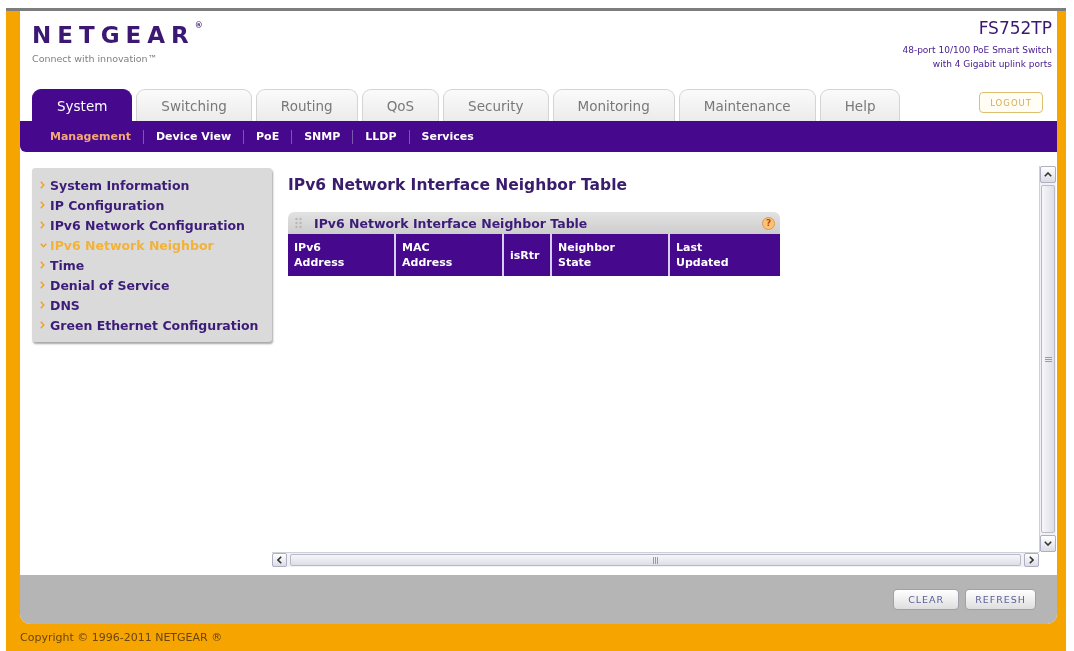 The width and height of the screenshot is (1074, 651). Describe the element at coordinates (60, 305) in the screenshot. I see `sidebar-item: DNS` at that location.